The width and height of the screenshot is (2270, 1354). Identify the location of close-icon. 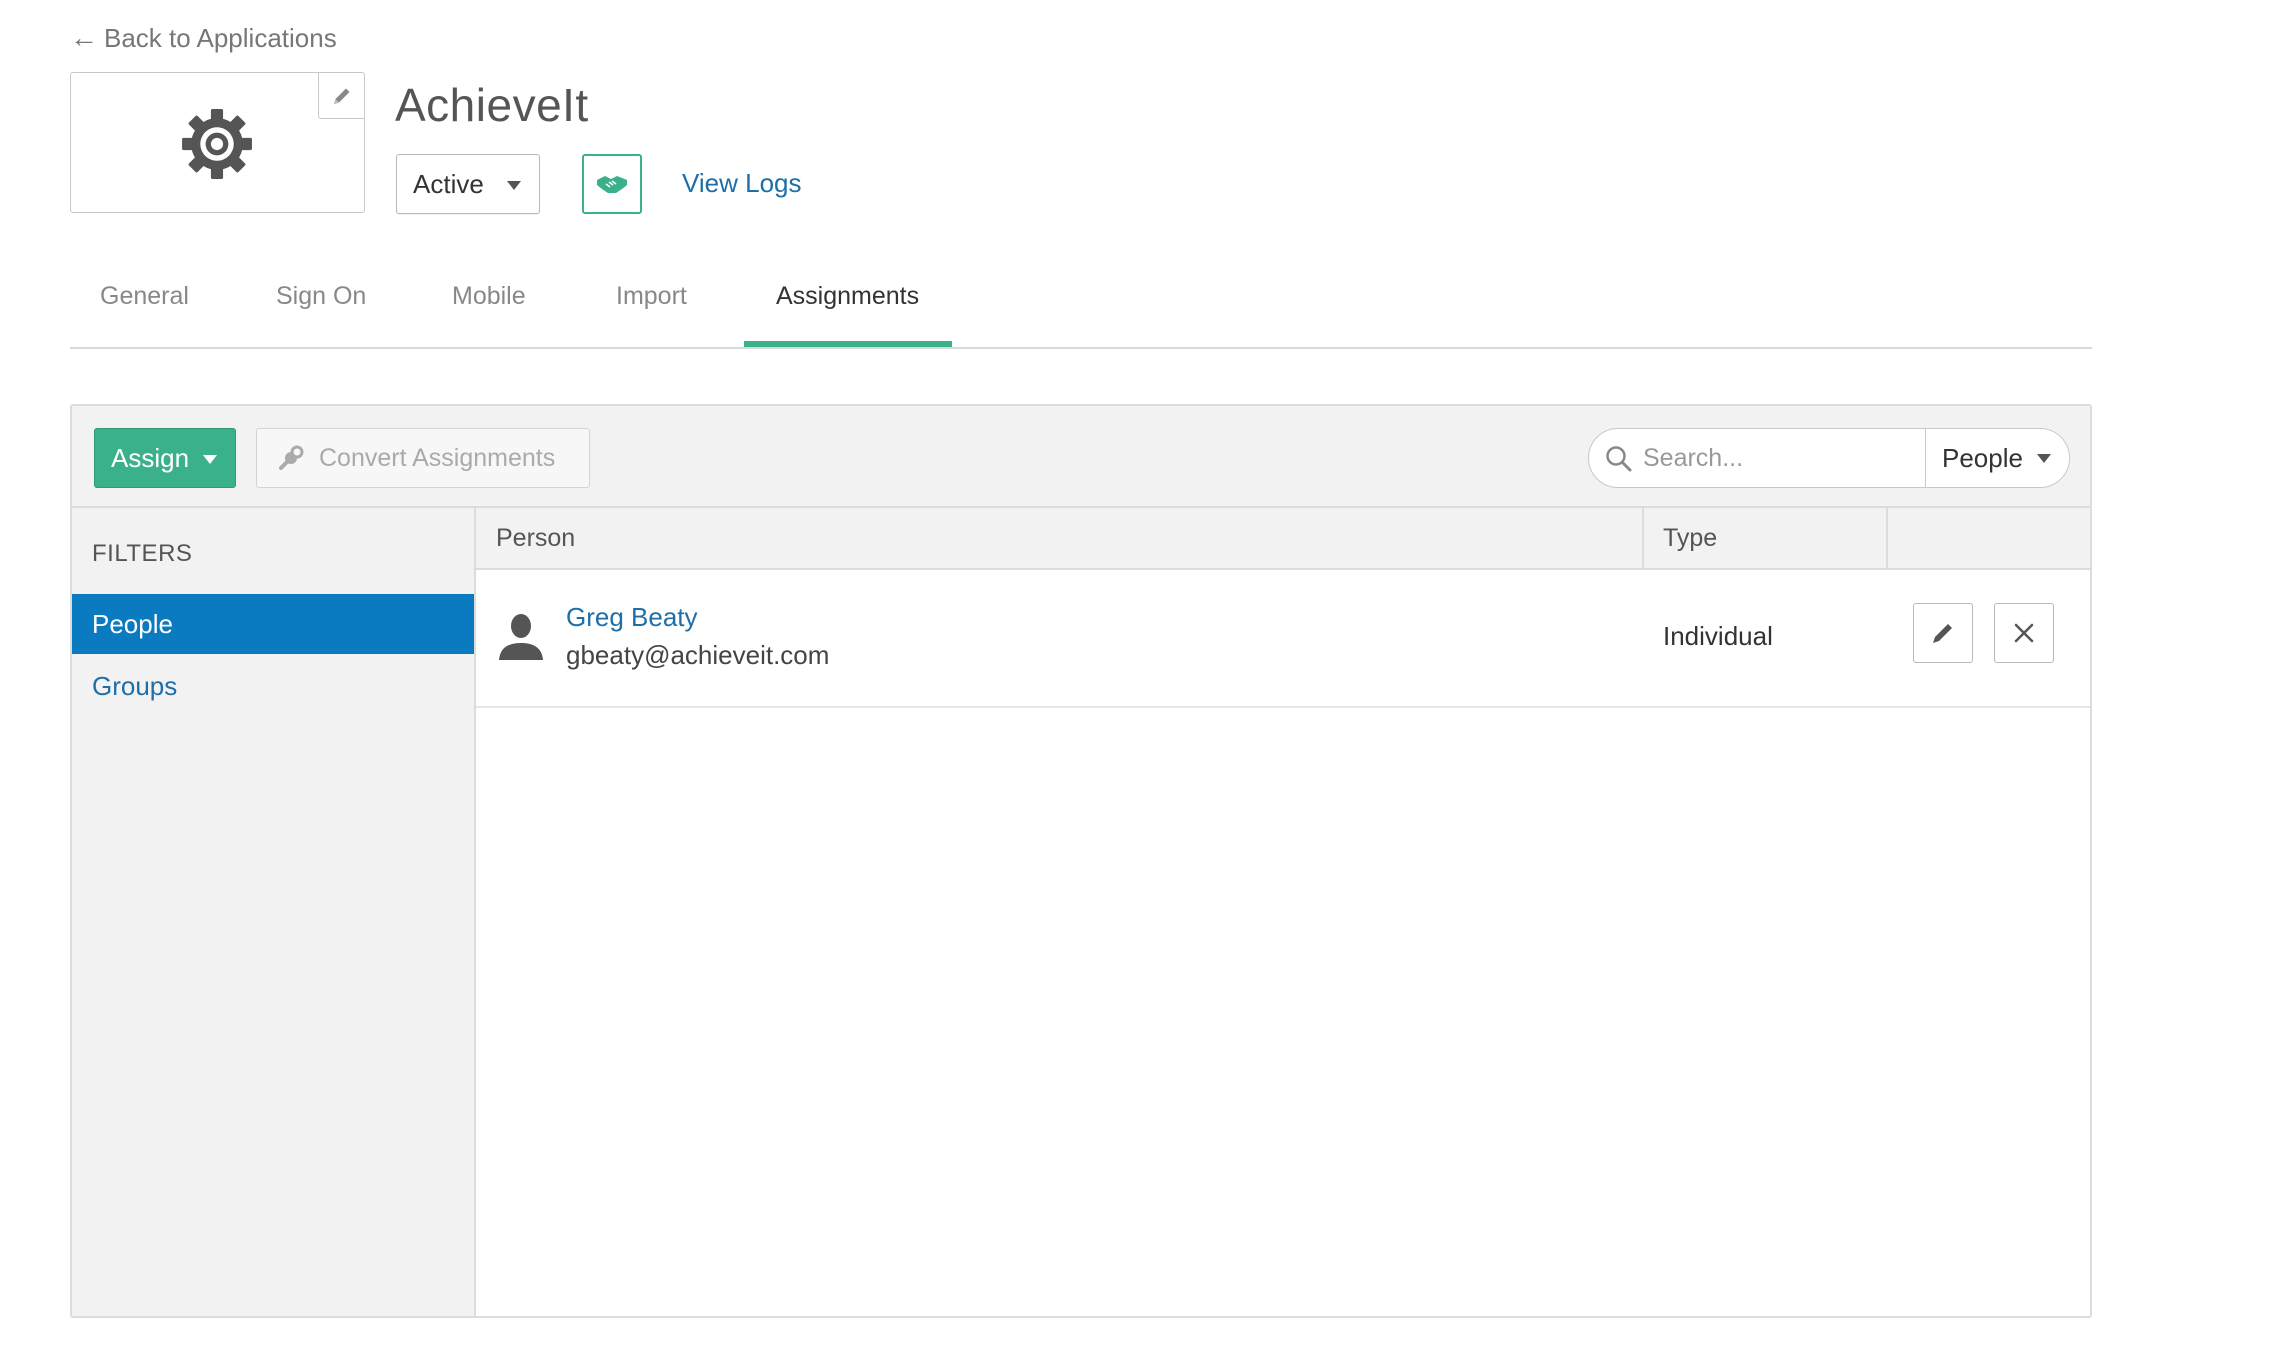
(2024, 633).